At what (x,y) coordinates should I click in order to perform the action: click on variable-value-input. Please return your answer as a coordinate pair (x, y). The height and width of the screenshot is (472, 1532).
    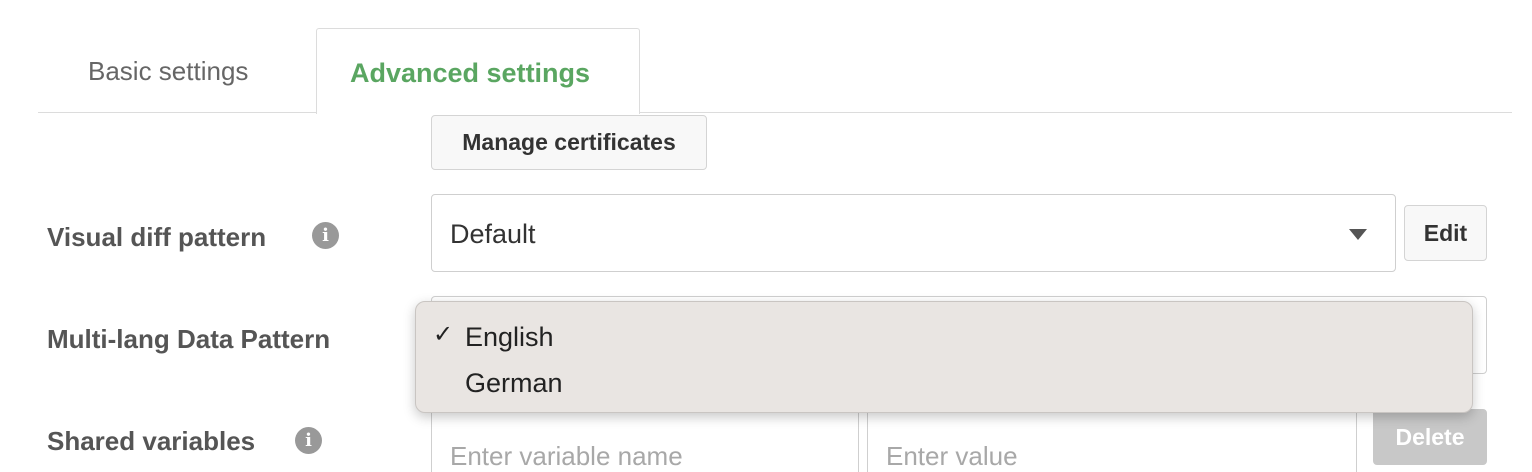
    Looking at the image, I should click on (1112, 440).